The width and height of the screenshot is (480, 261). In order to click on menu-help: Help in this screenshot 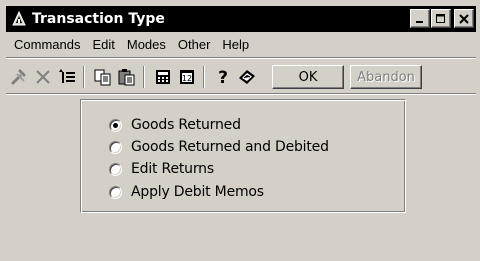, I will do `click(235, 45)`.